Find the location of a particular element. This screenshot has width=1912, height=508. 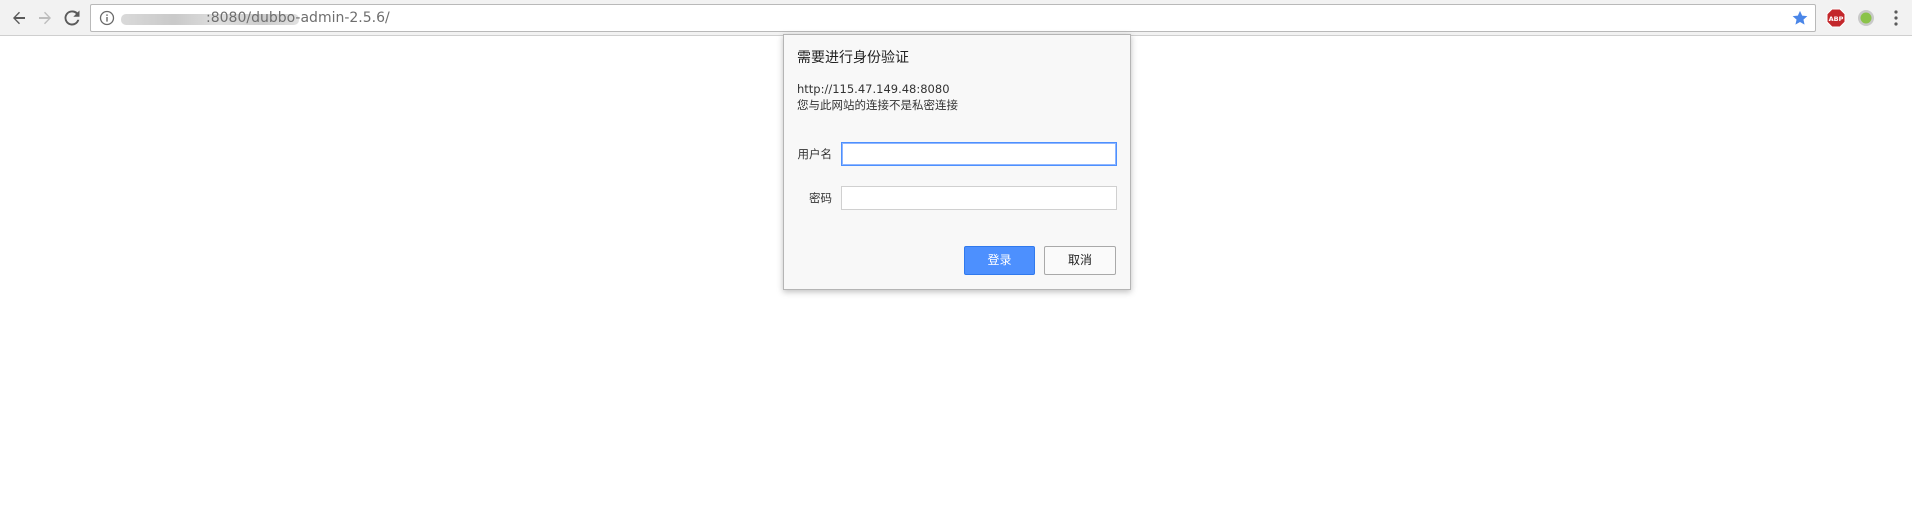

cancel-button: 取消 is located at coordinates (1080, 260).